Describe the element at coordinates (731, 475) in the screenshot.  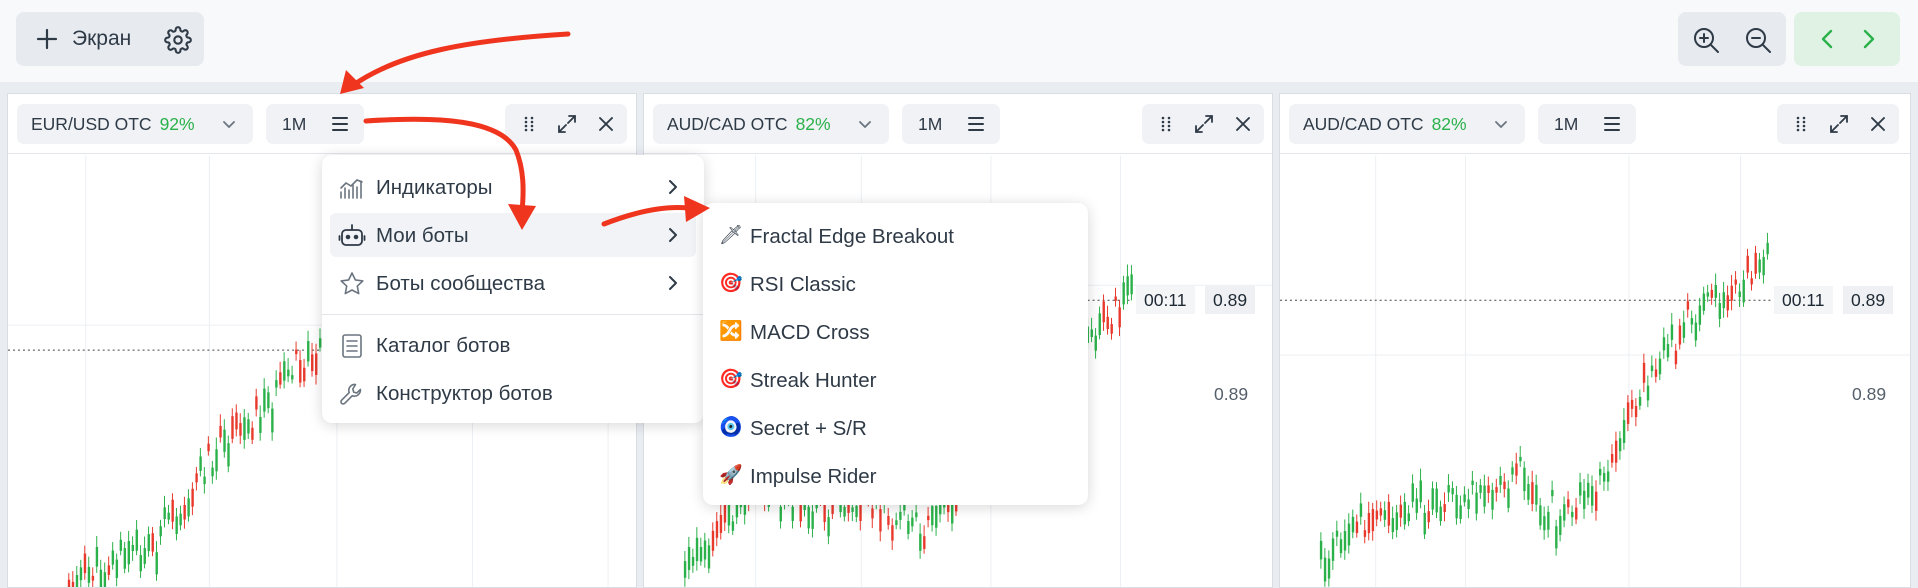
I see `rocket-icon: 🚀` at that location.